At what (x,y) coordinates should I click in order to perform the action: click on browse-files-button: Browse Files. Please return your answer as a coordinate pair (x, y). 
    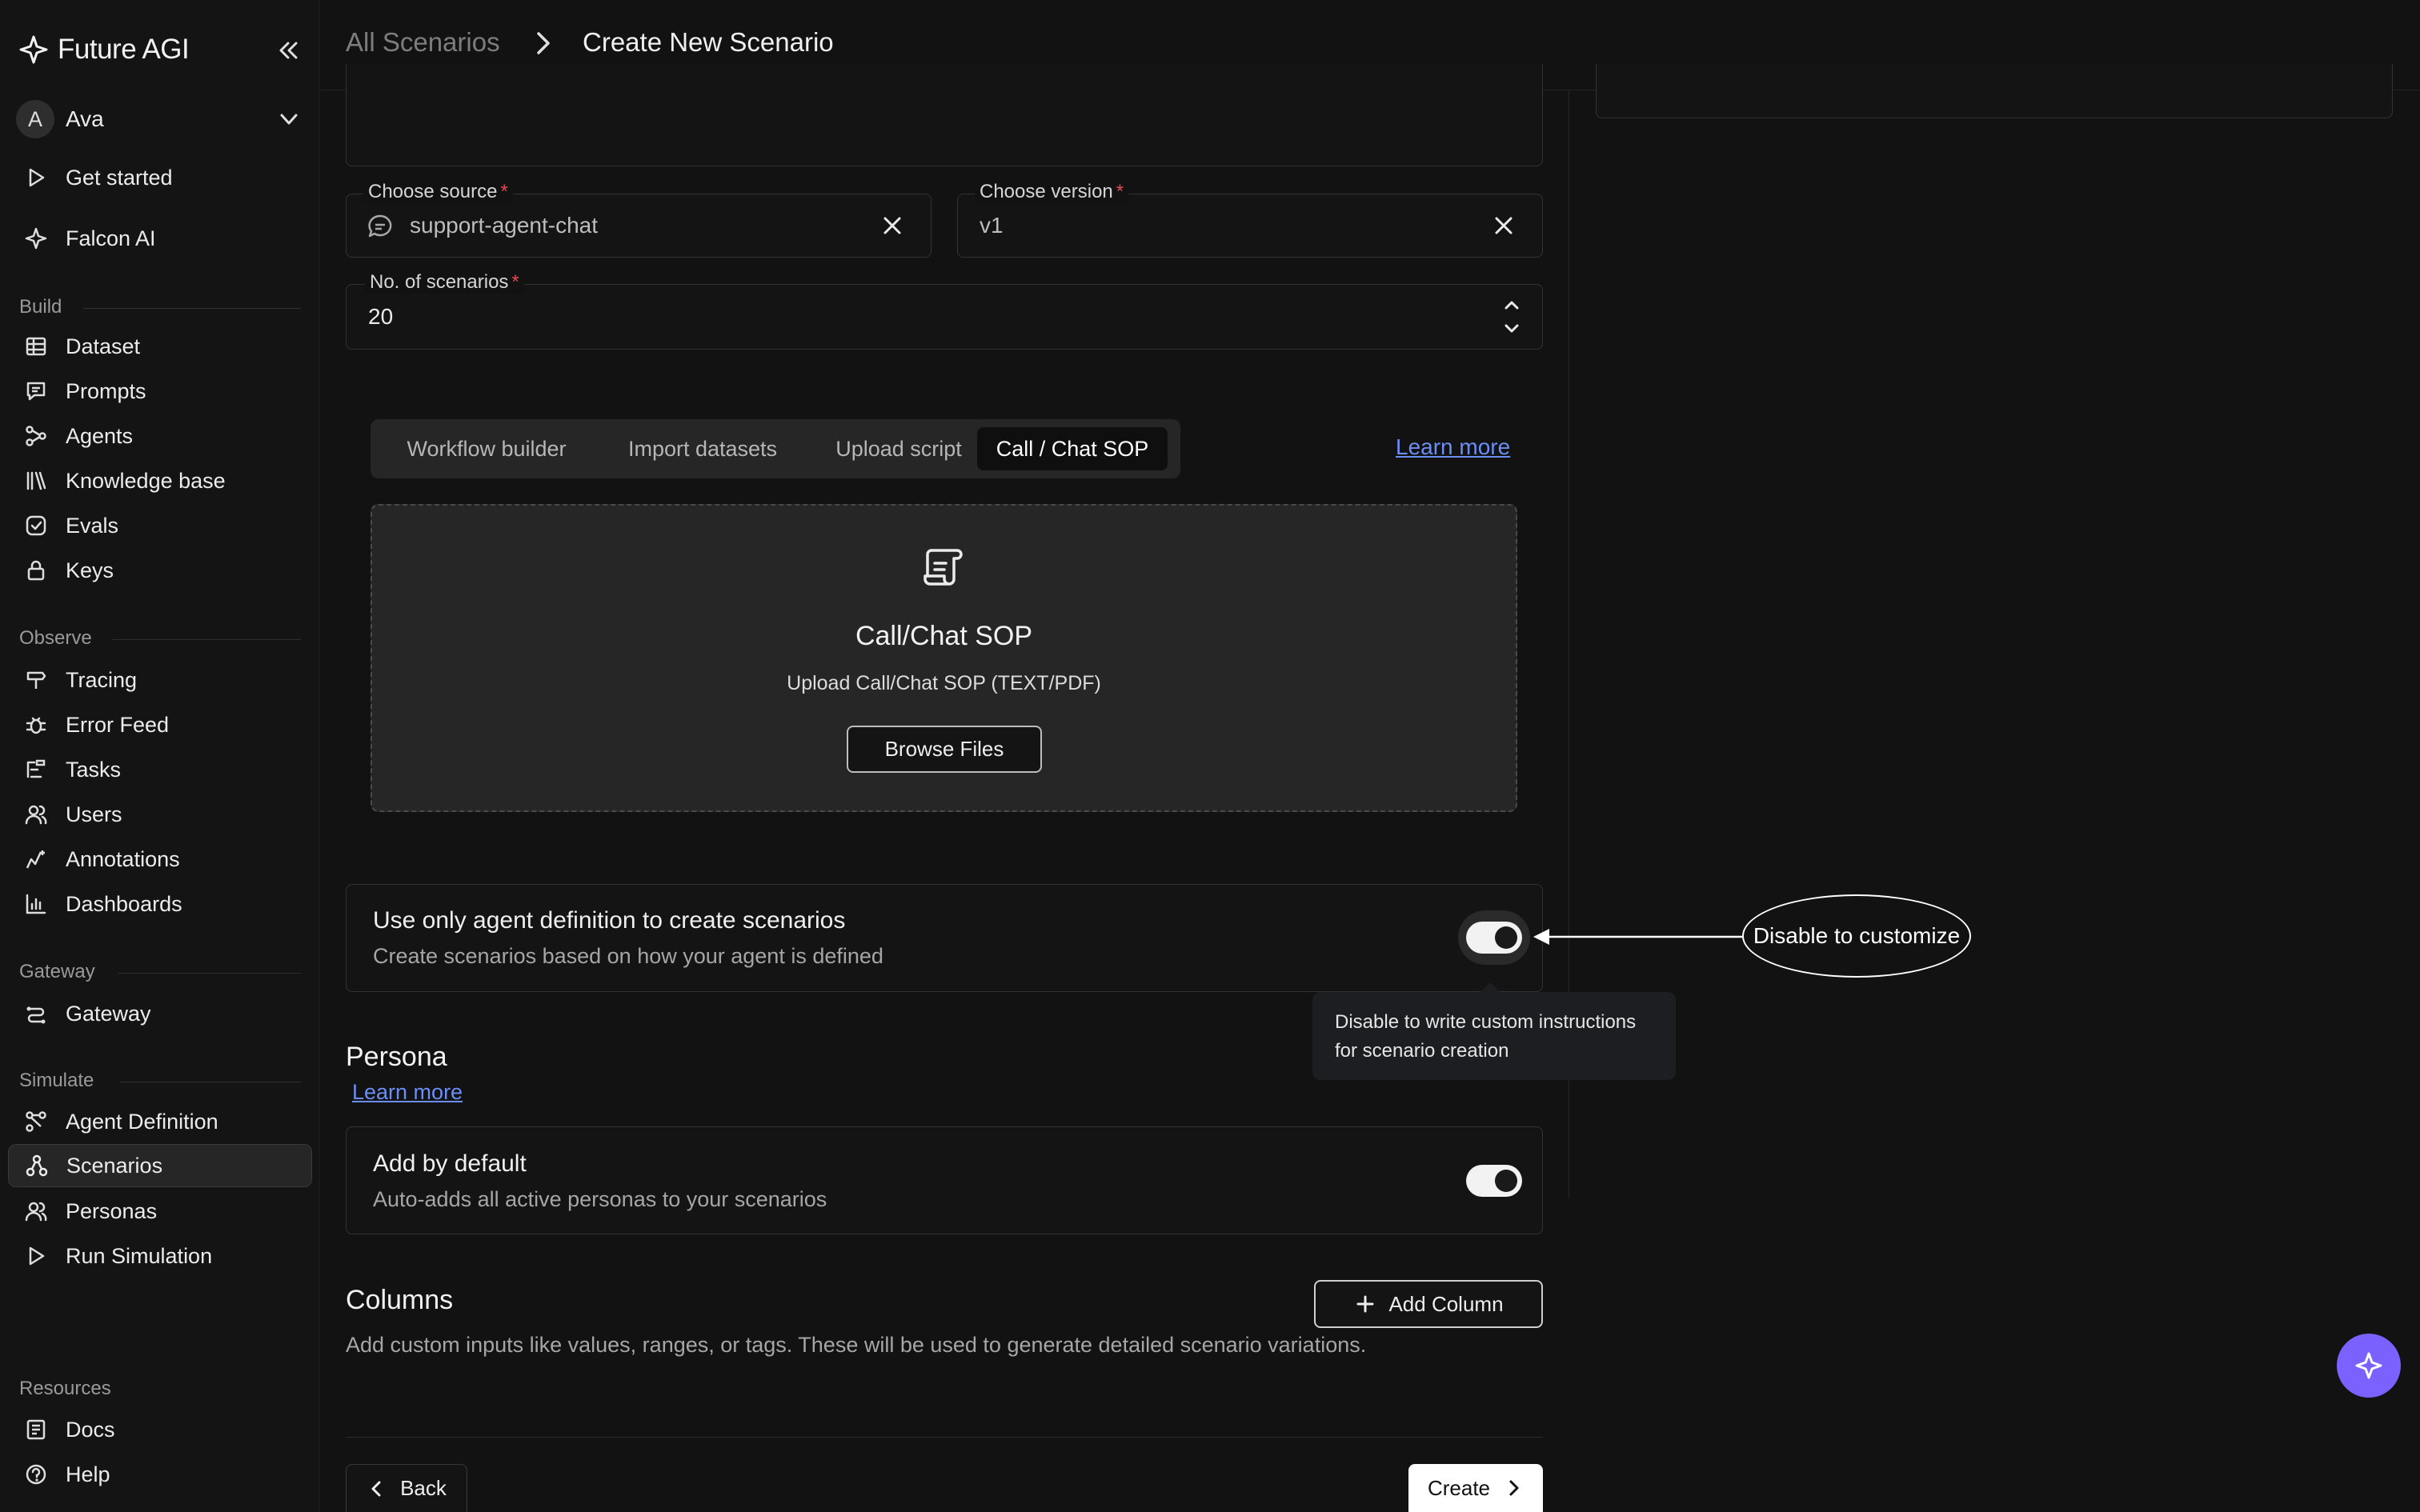
    Looking at the image, I should click on (945, 749).